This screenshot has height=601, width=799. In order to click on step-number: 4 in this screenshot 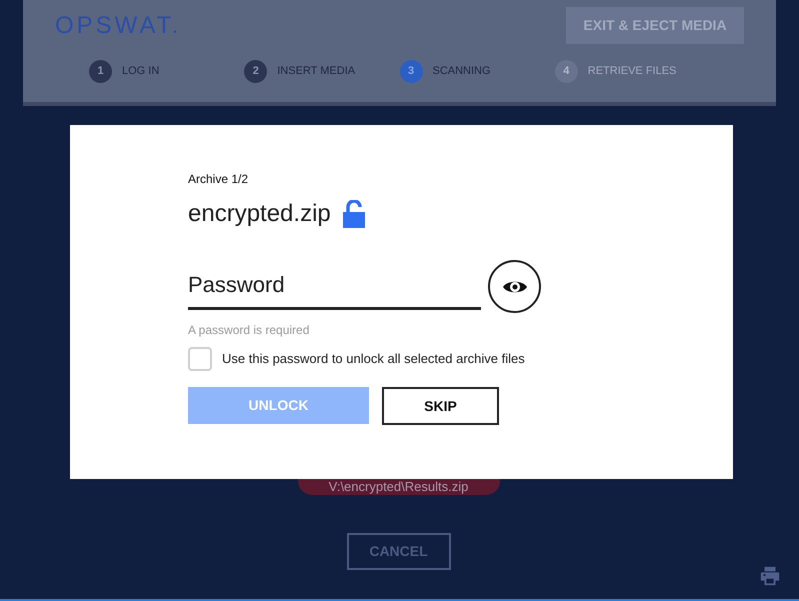, I will do `click(566, 71)`.